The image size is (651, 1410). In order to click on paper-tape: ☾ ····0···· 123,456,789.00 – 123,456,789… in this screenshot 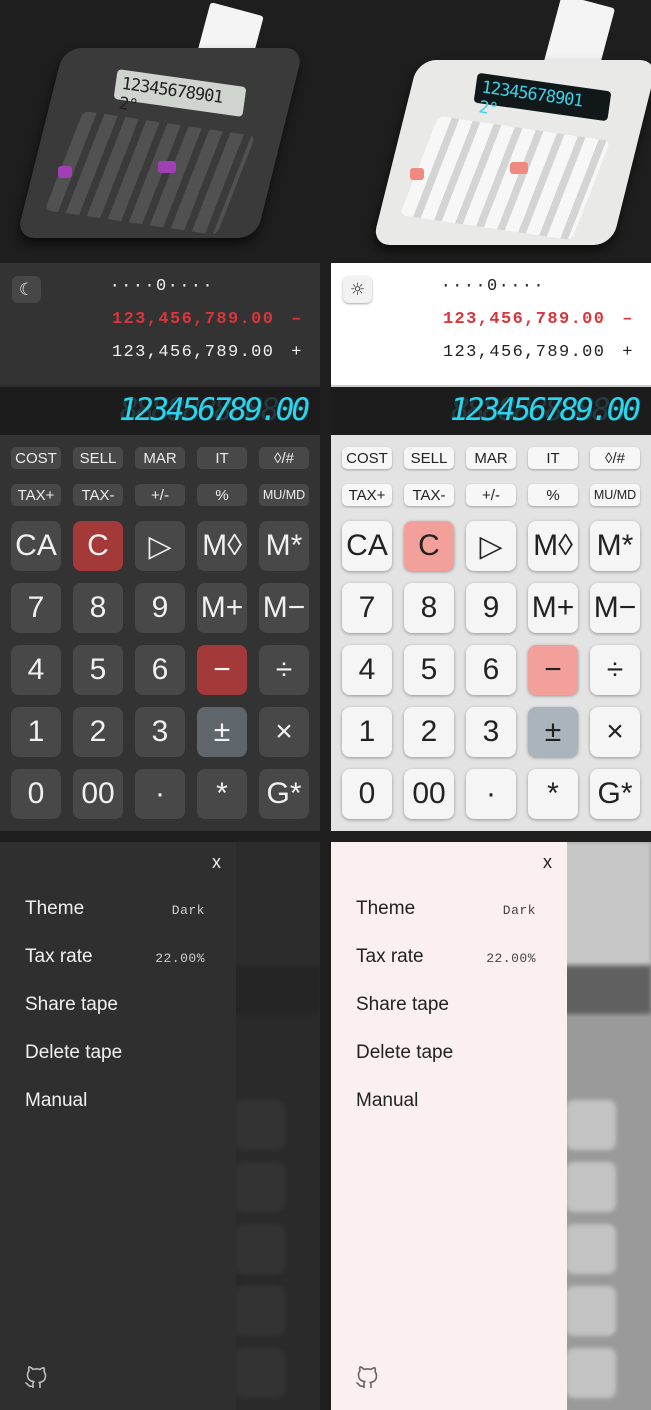, I will do `click(160, 324)`.